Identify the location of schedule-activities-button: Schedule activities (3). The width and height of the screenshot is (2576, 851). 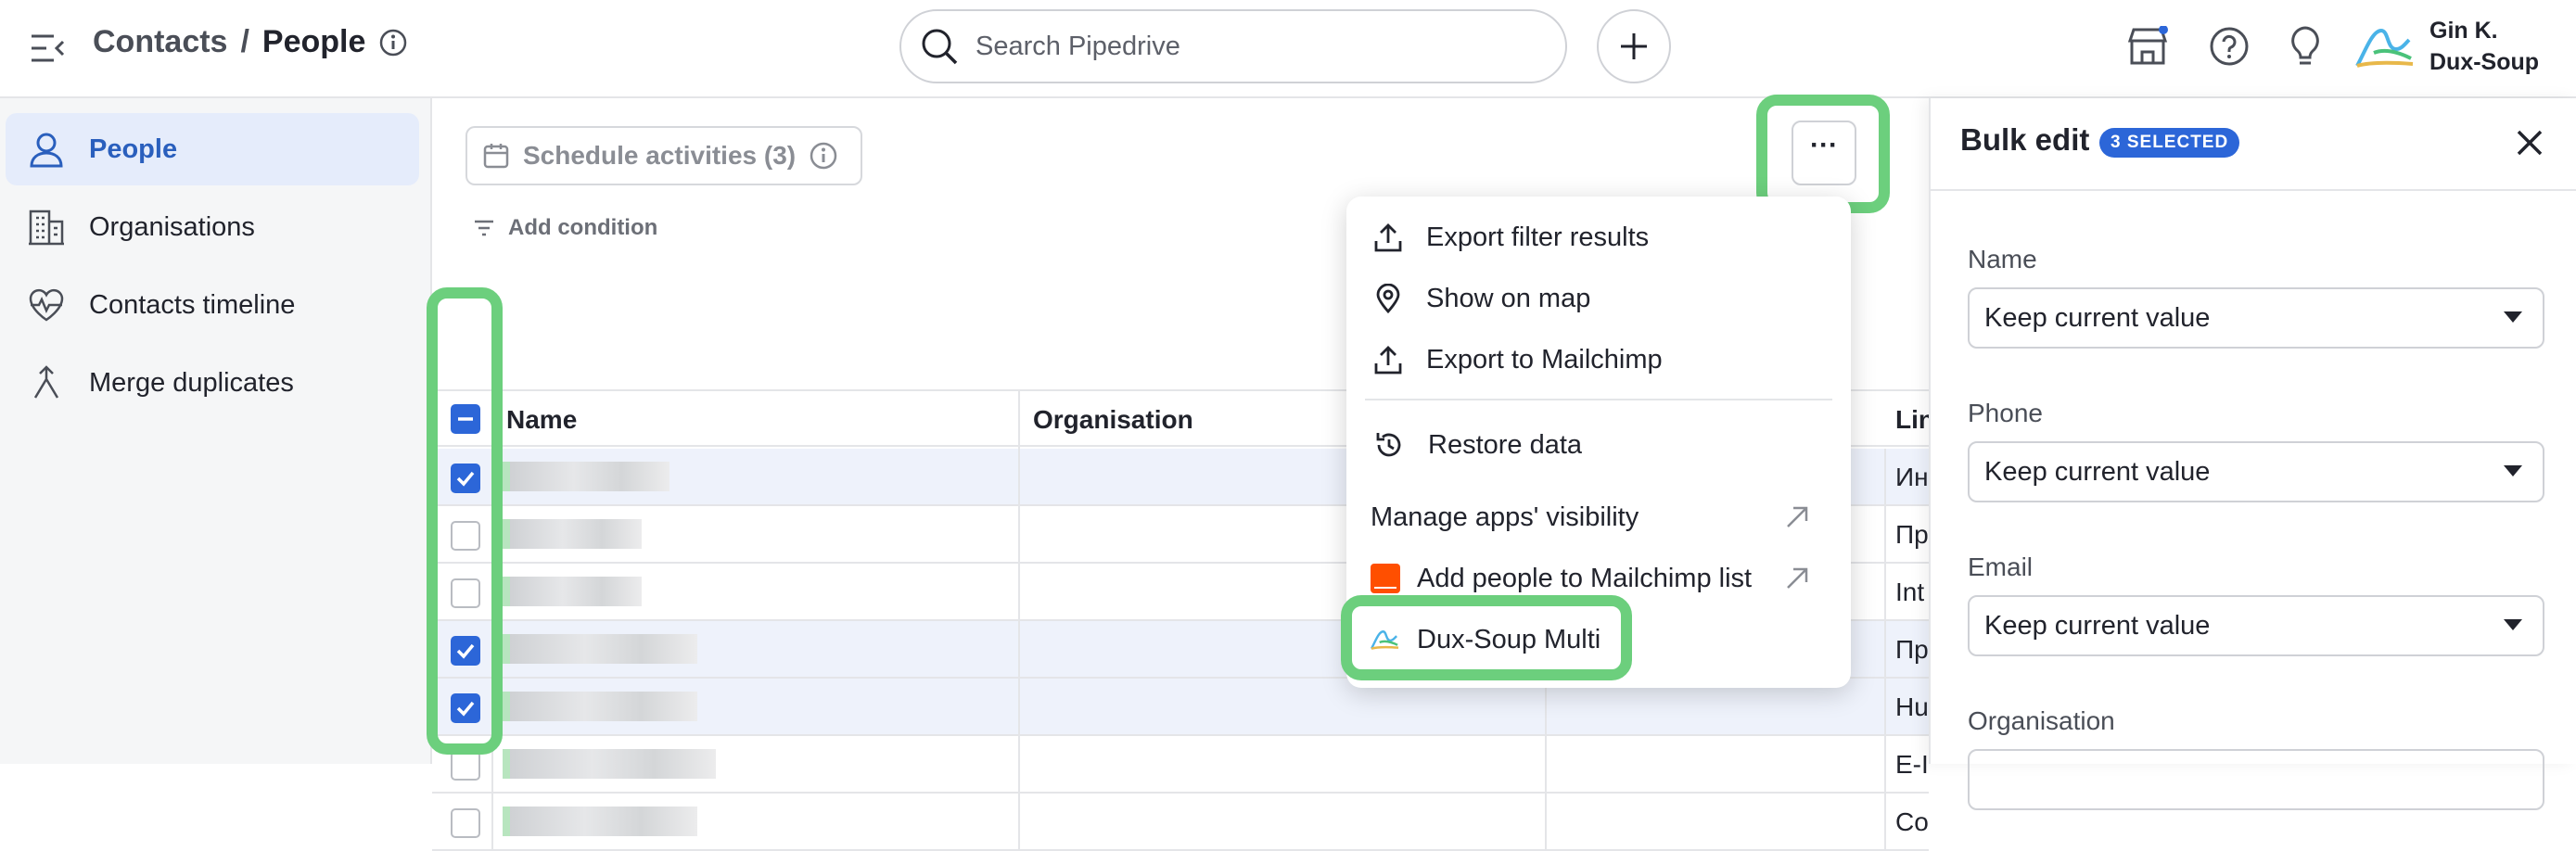
(663, 155).